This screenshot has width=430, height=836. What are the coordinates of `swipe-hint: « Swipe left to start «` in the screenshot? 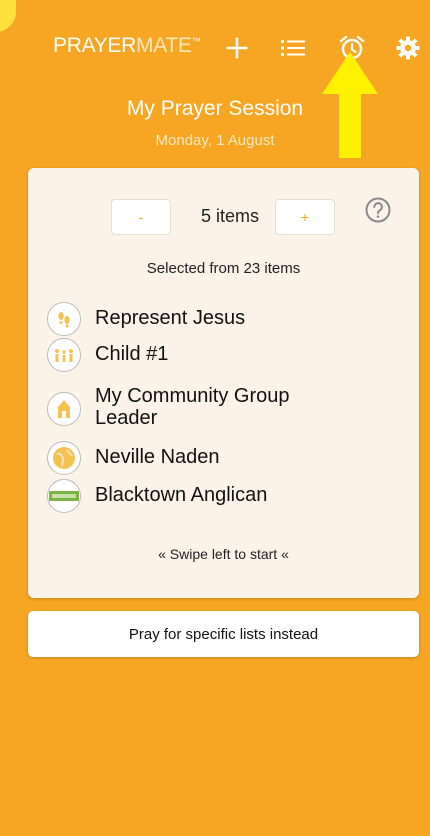 It's located at (223, 554).